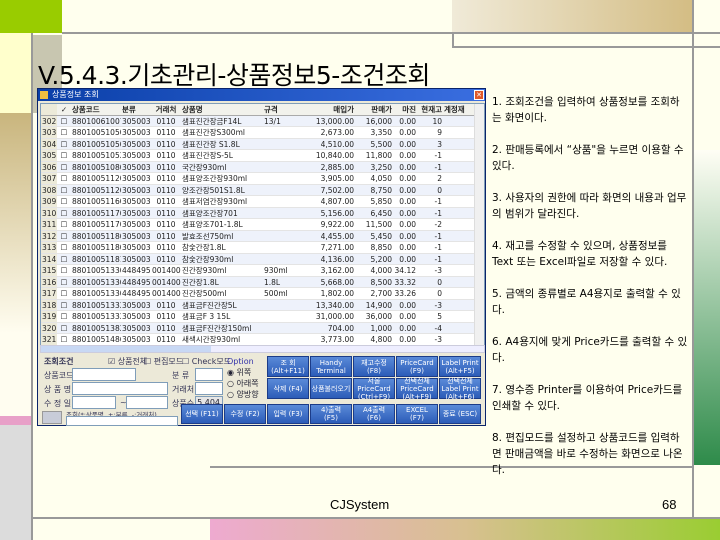 The image size is (720, 540). I want to click on select-button: 선택 (F11), so click(202, 414).